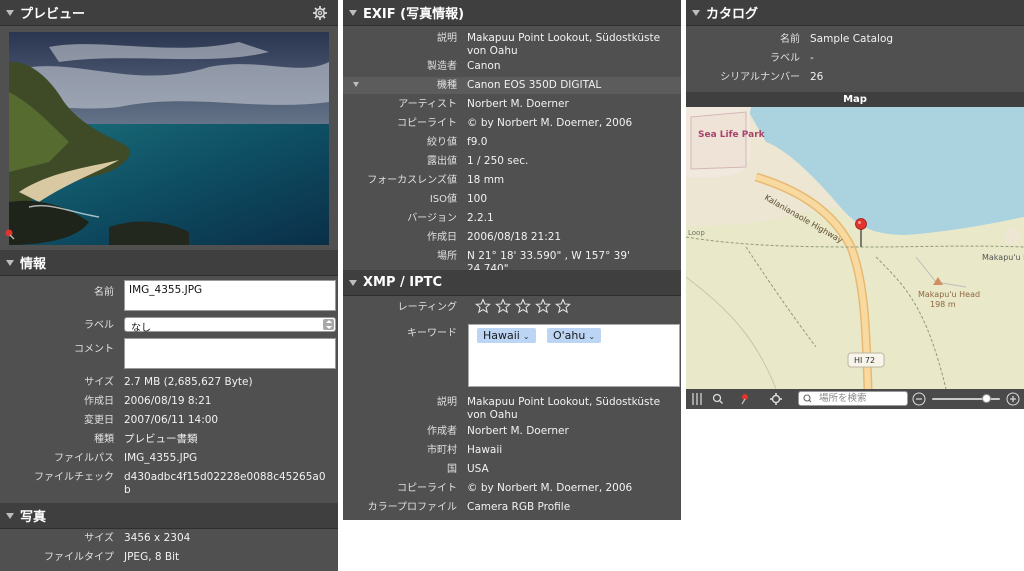  I want to click on field-row: サイズ 2.7 MB (2,685,627 Byte), so click(169, 382).